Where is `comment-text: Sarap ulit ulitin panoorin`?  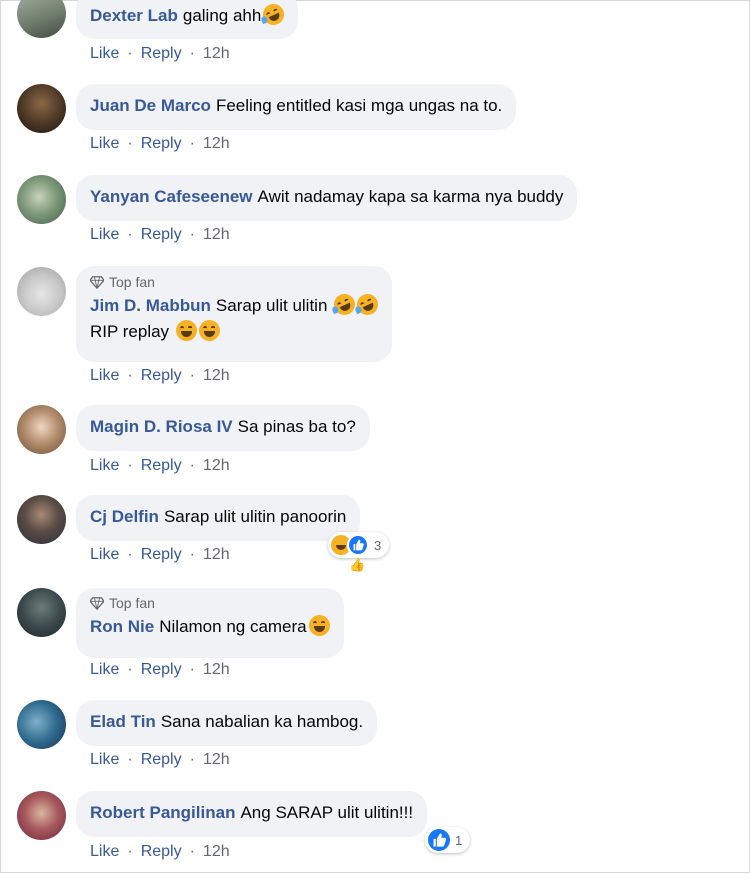
comment-text: Sarap ulit ulitin panoorin is located at coordinates (255, 516).